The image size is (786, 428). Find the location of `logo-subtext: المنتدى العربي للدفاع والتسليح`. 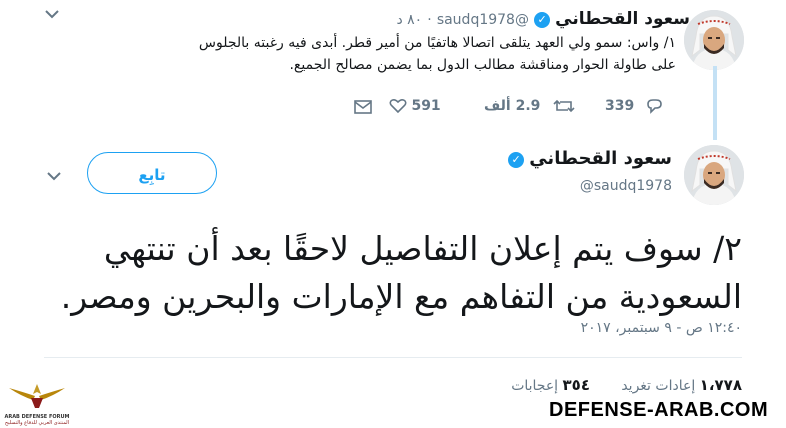

logo-subtext: المنتدى العربي للدفاع والتسليح is located at coordinates (37, 423).